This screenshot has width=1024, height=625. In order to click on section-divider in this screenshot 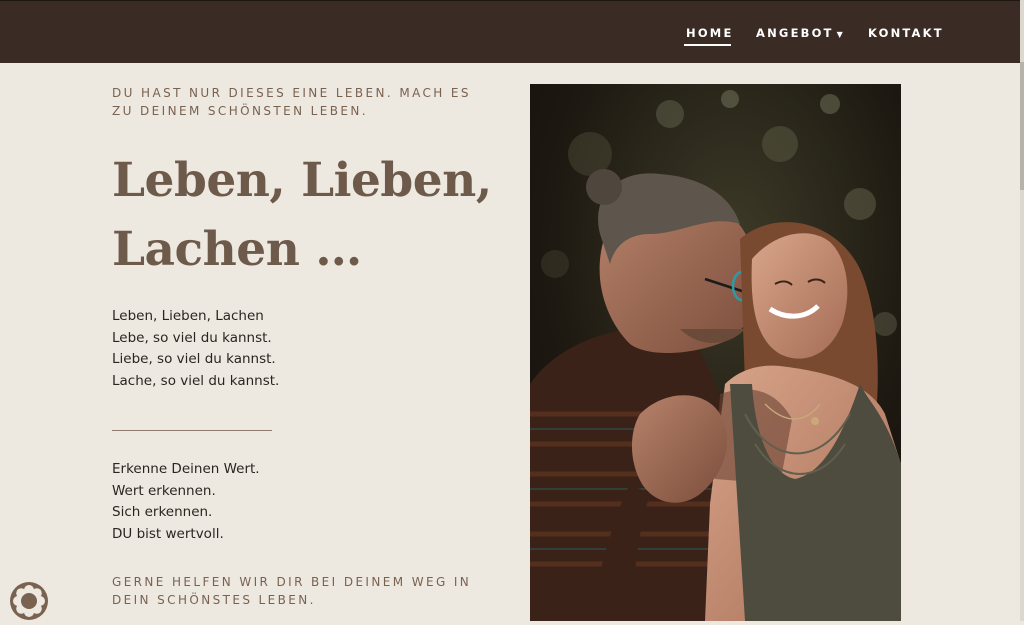, I will do `click(192, 430)`.